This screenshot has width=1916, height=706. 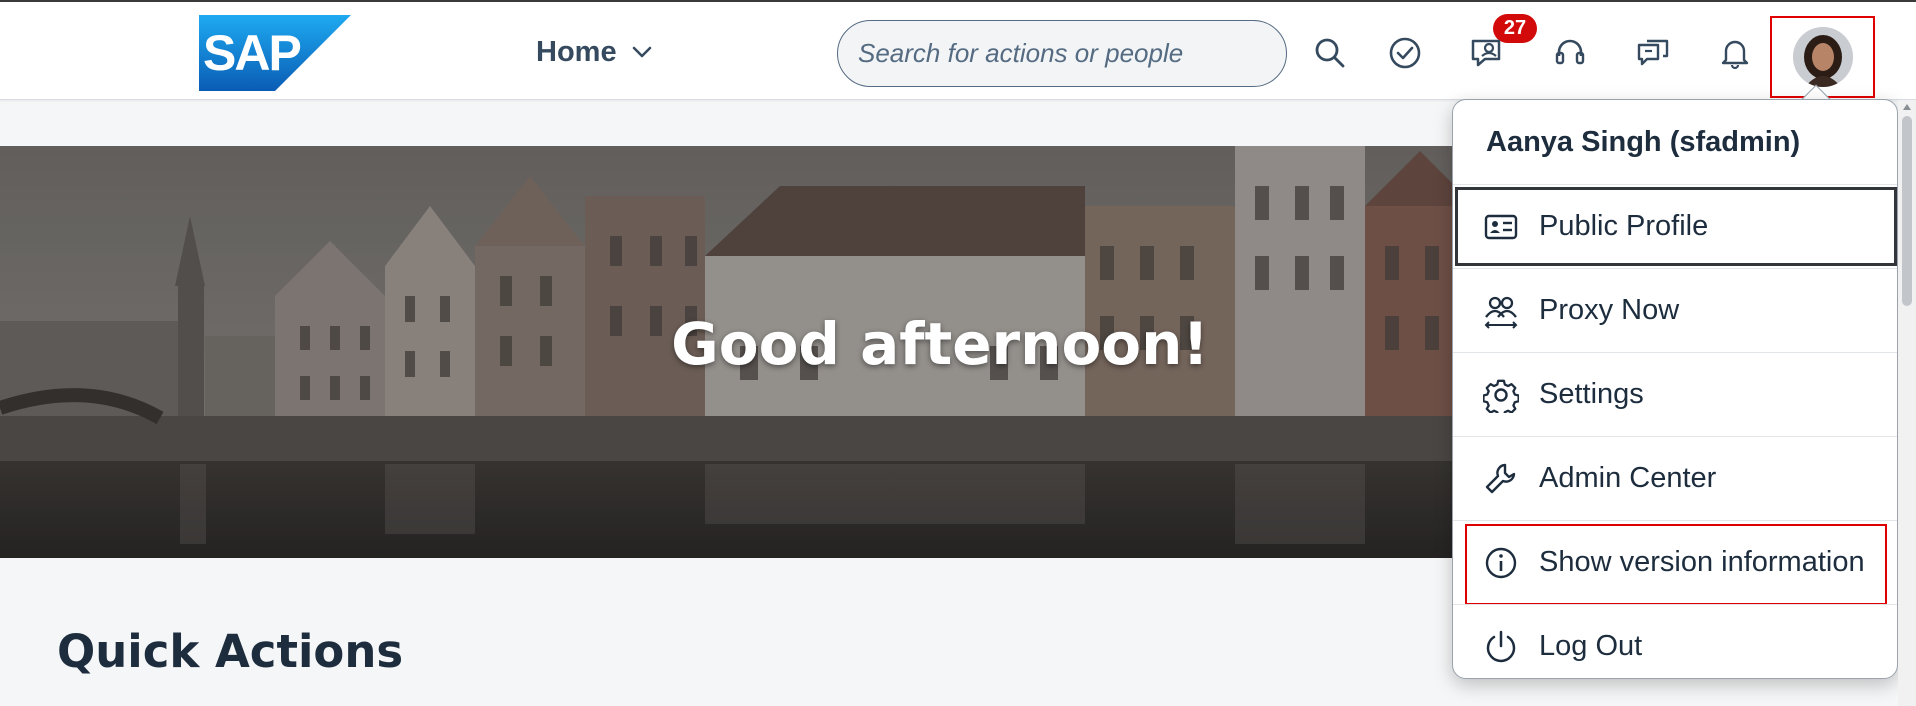 I want to click on bell-icon, so click(x=1735, y=55).